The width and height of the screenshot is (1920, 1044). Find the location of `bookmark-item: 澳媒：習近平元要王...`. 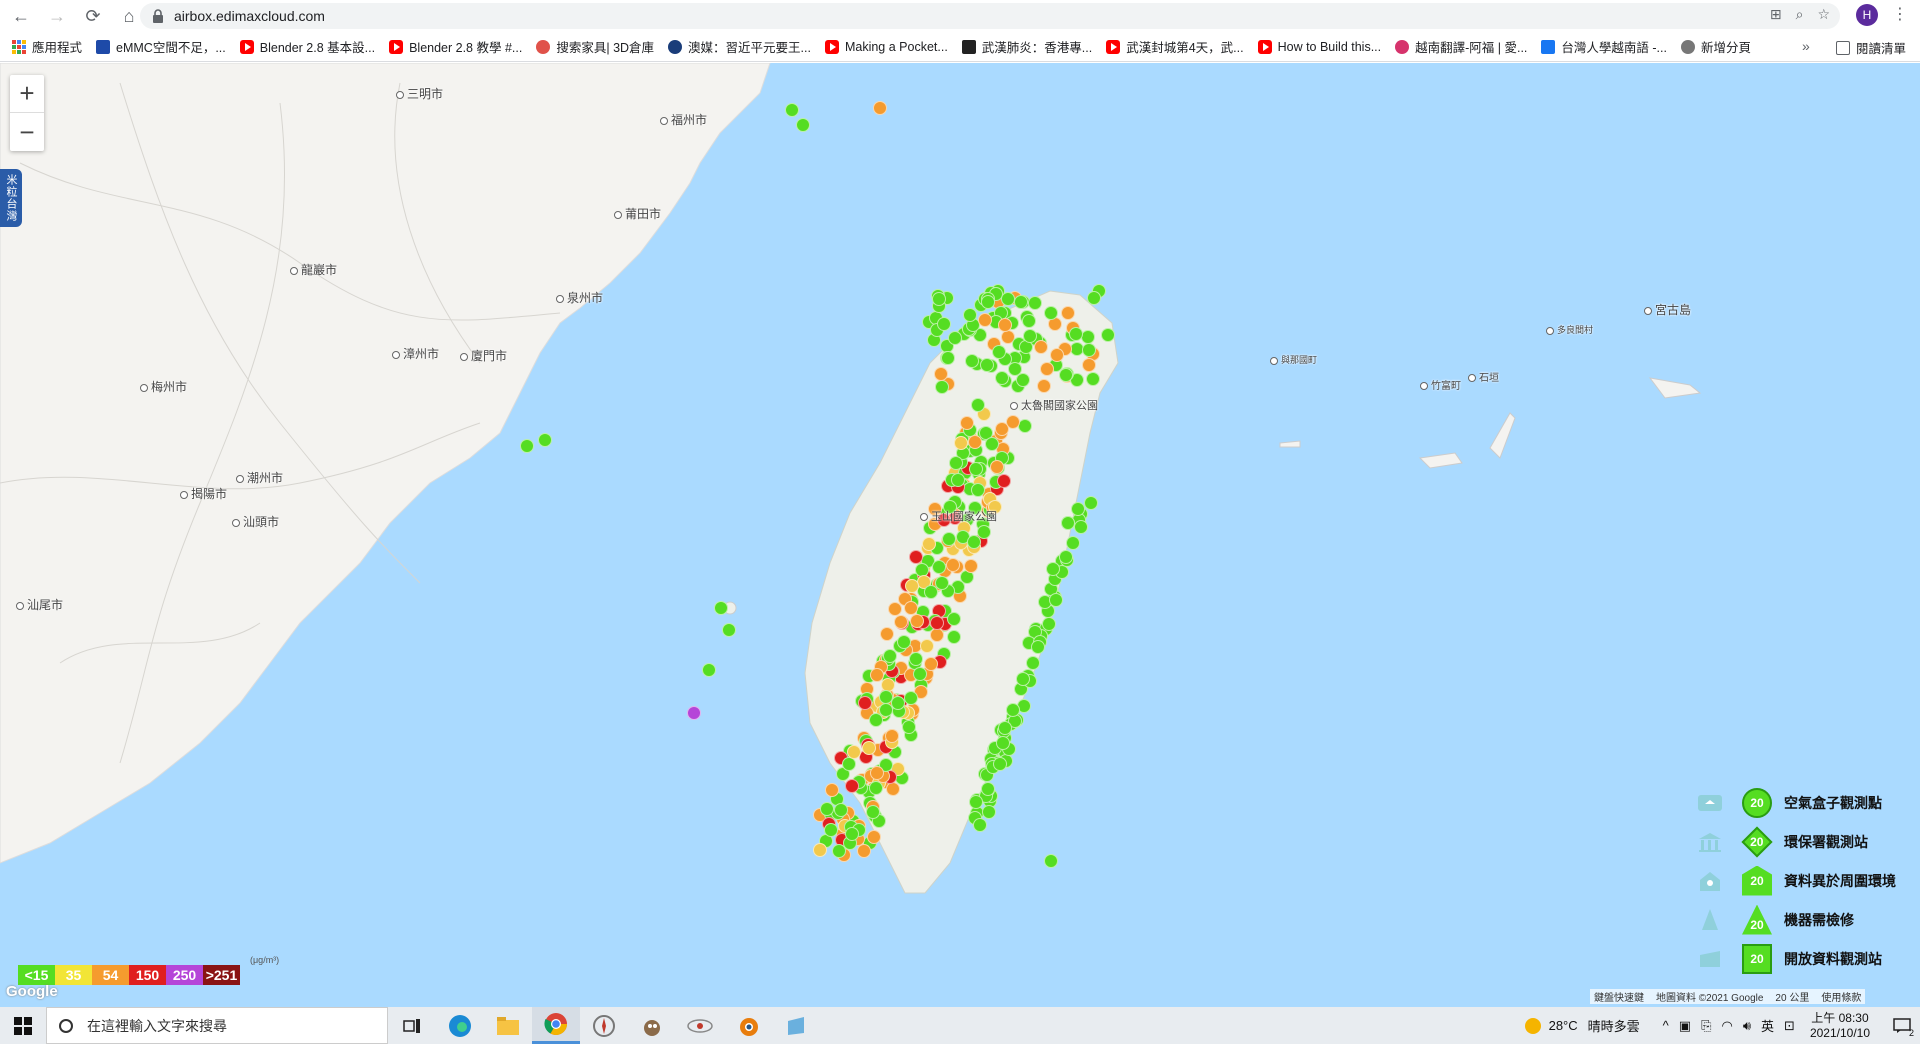

bookmark-item: 澳媒：習近平元要王... is located at coordinates (739, 46).